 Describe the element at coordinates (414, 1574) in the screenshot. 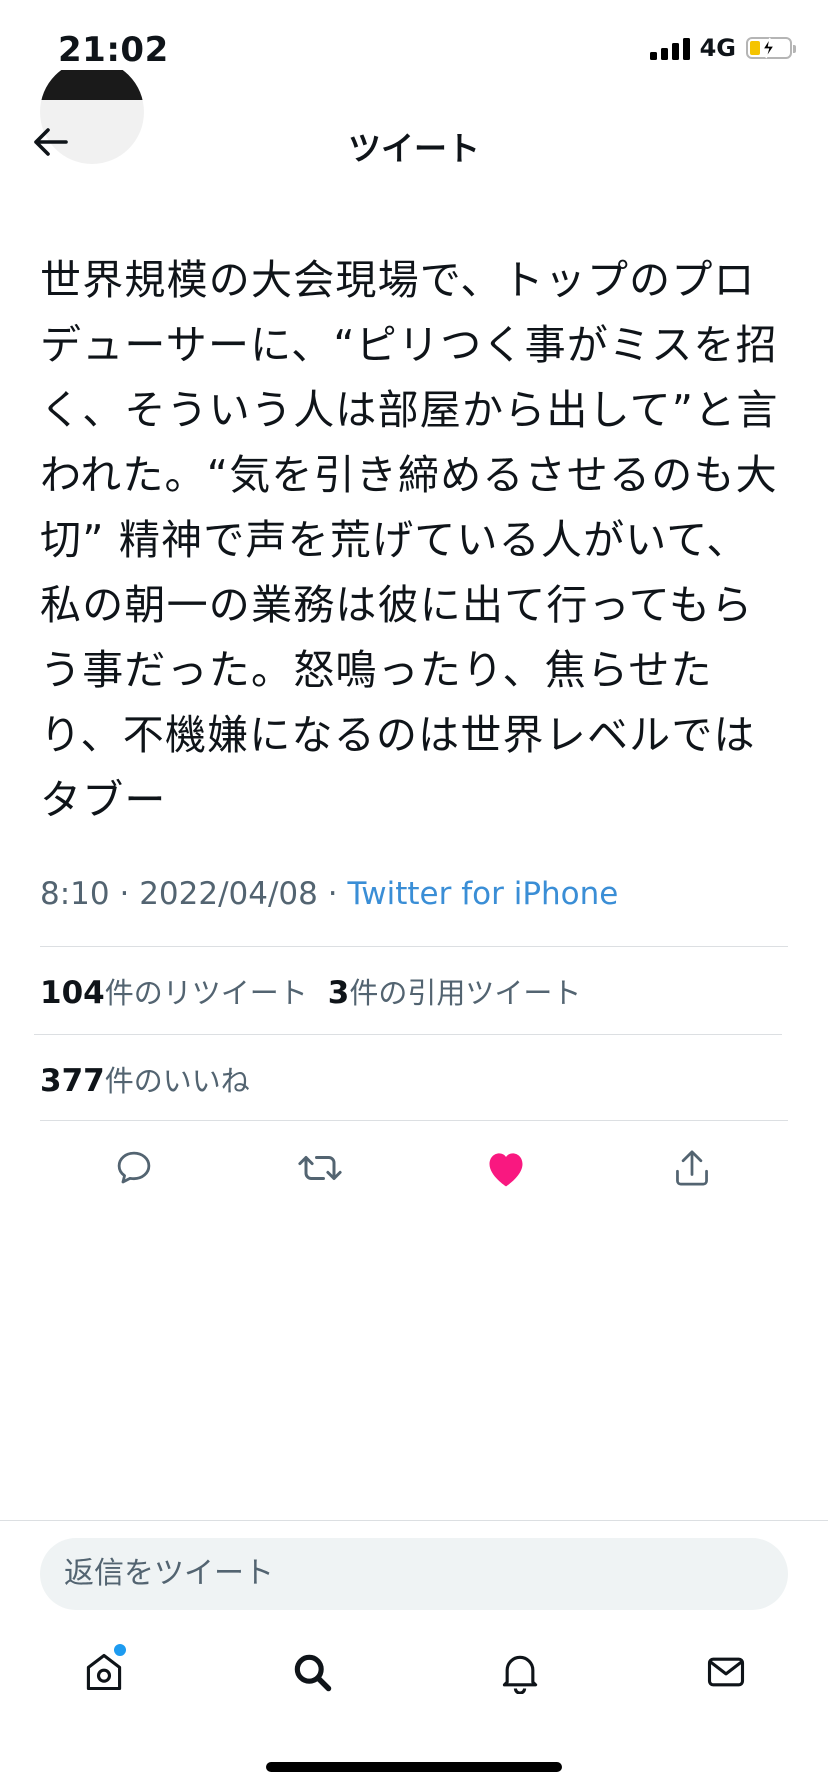

I see `reply-input: 返信をツイート` at that location.